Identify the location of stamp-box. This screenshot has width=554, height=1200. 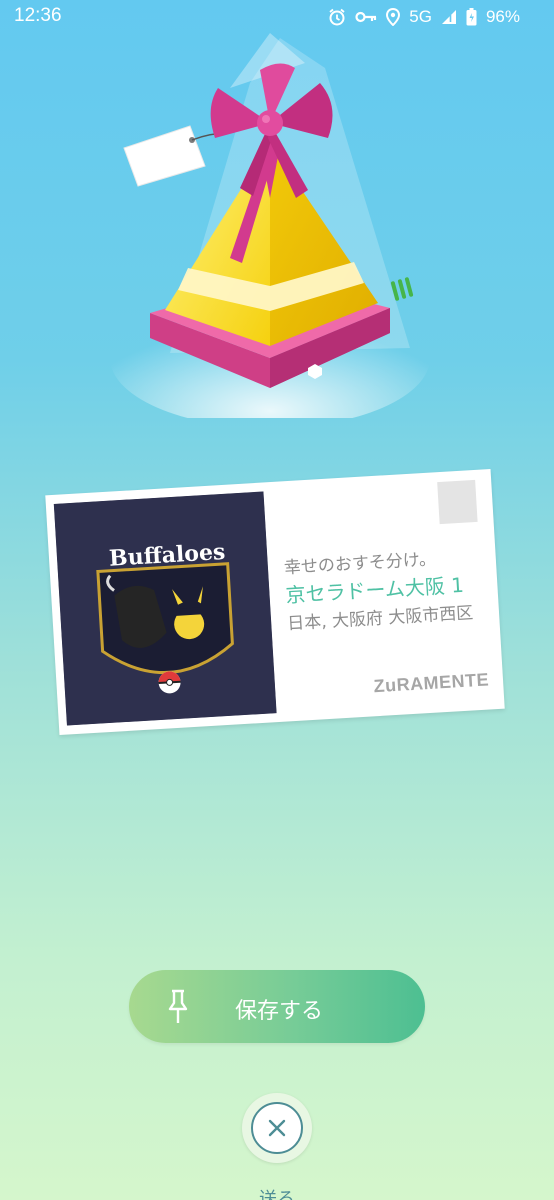
(457, 502).